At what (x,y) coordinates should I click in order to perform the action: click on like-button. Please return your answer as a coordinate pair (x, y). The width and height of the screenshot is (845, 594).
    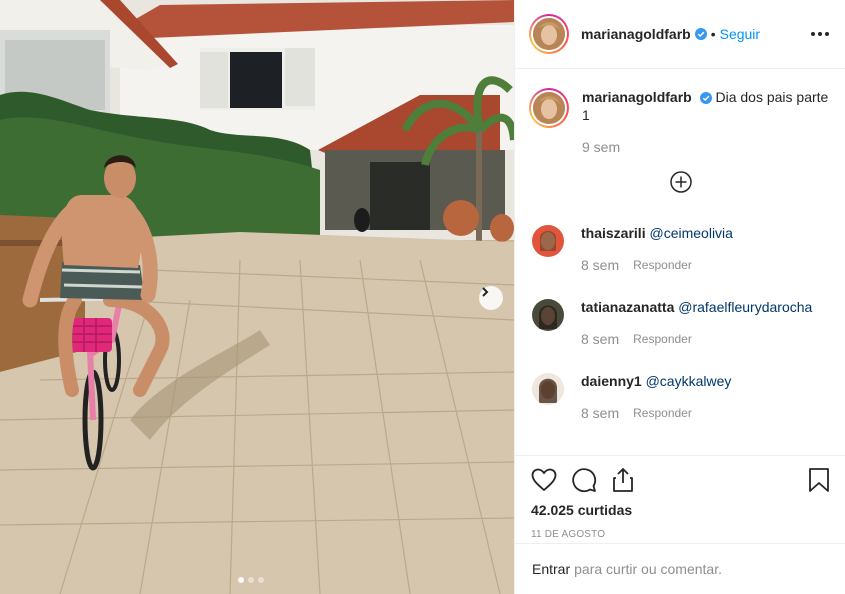
    Looking at the image, I should click on (544, 480).